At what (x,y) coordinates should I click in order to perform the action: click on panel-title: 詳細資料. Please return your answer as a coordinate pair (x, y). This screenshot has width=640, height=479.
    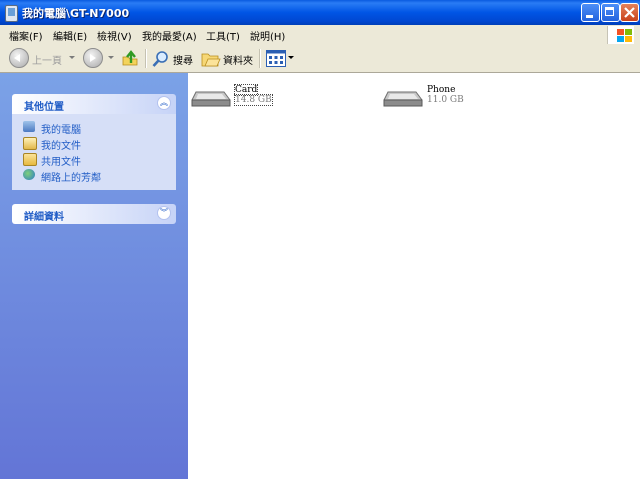
    Looking at the image, I should click on (44, 217).